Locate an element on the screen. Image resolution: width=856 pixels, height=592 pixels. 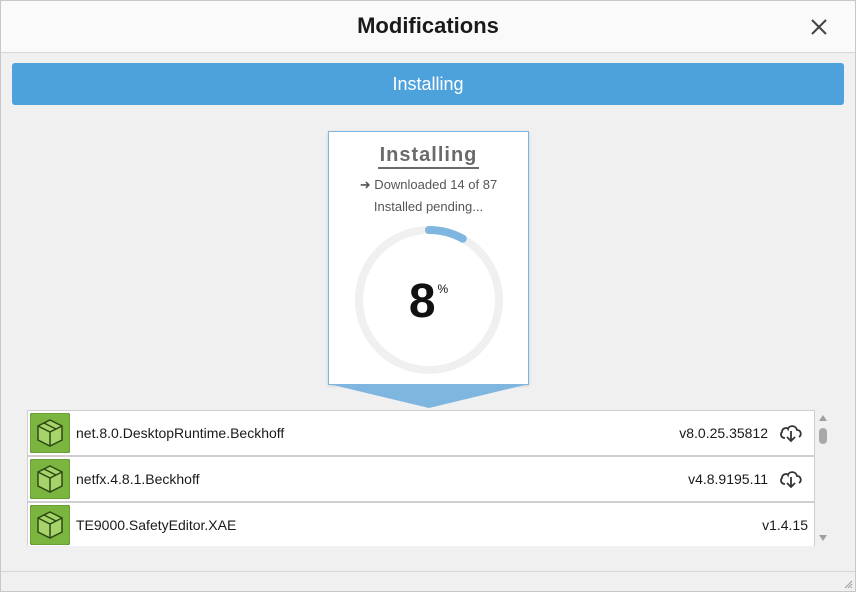
status-banner: Installing is located at coordinates (428, 84).